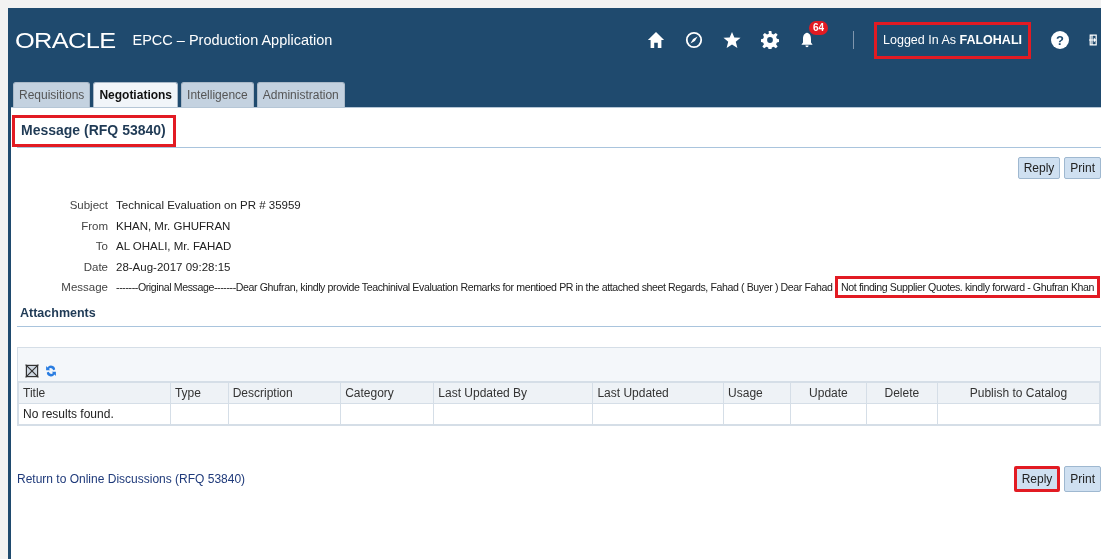  What do you see at coordinates (208, 205) in the screenshot?
I see `field-value: Technical Evaluation on PR # 35959` at bounding box center [208, 205].